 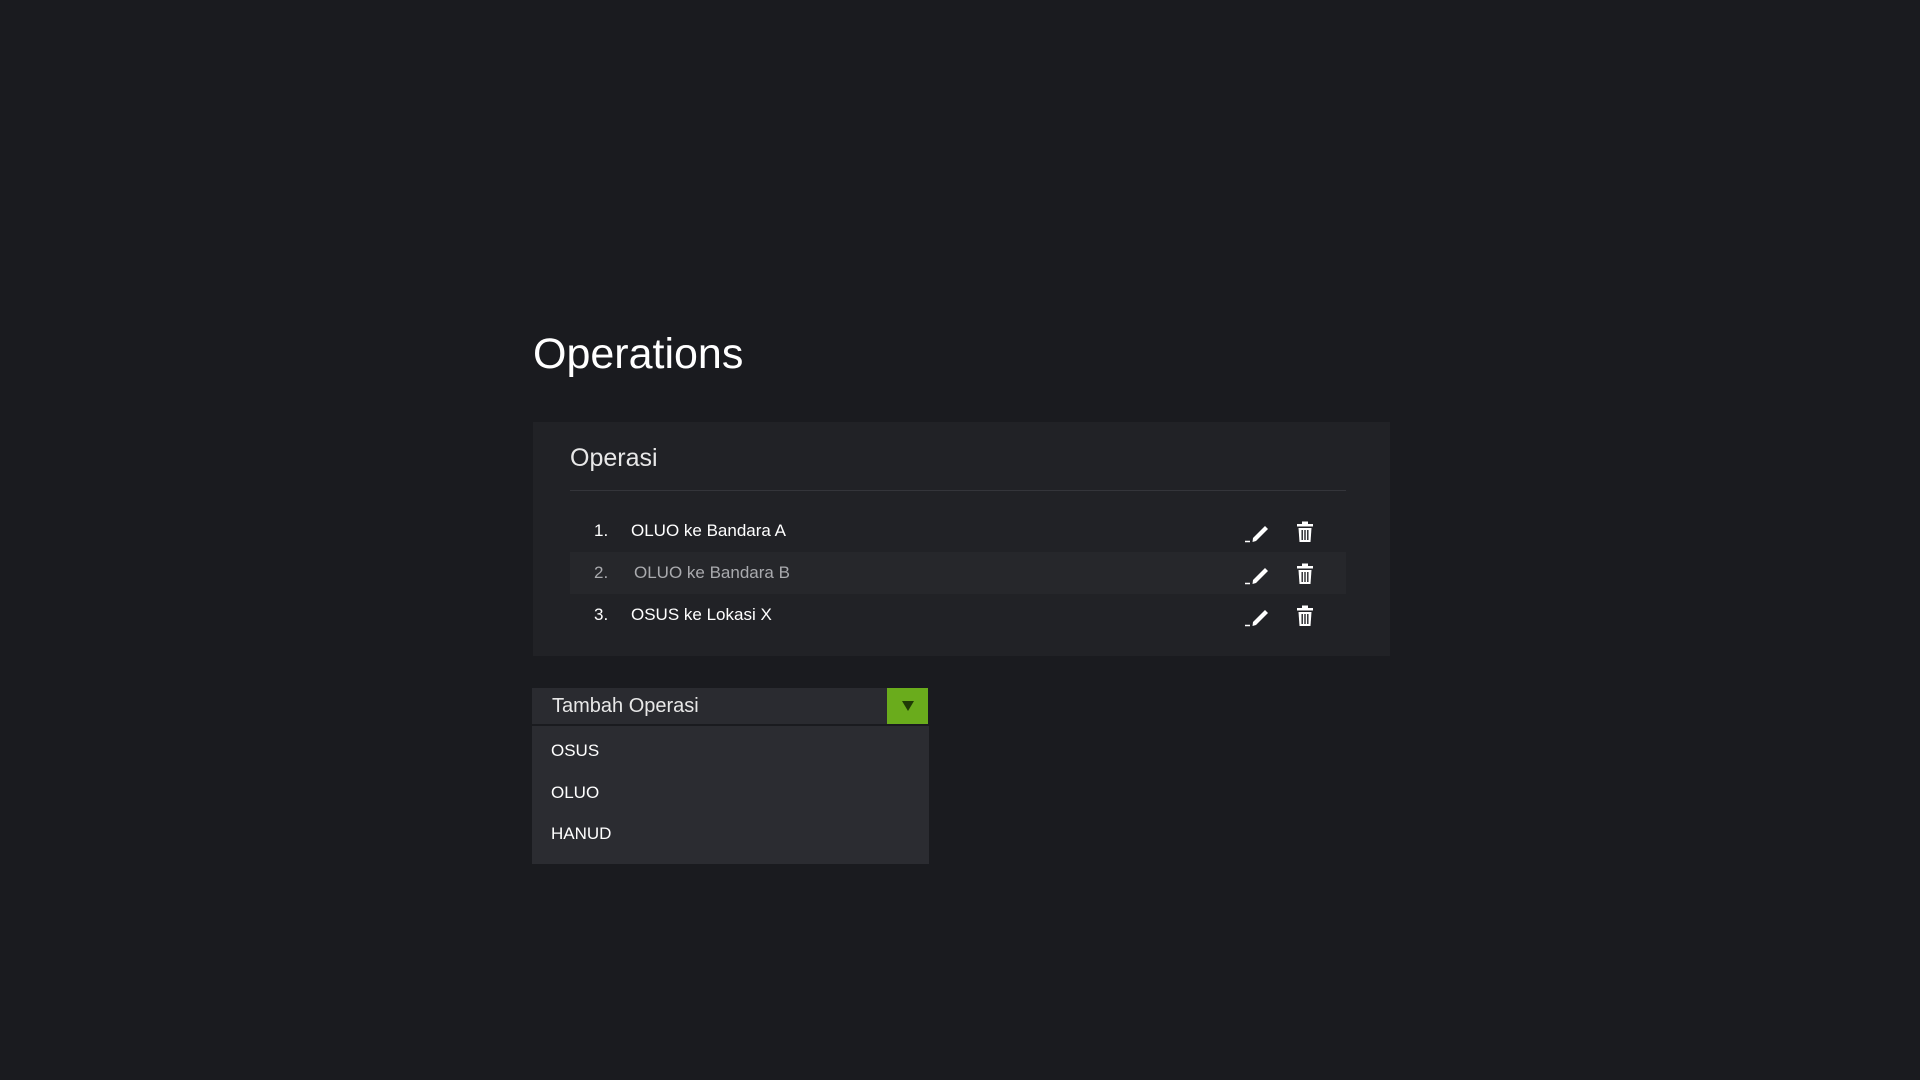 What do you see at coordinates (581, 834) in the screenshot?
I see `dropdown-option-hanud: HANUD` at bounding box center [581, 834].